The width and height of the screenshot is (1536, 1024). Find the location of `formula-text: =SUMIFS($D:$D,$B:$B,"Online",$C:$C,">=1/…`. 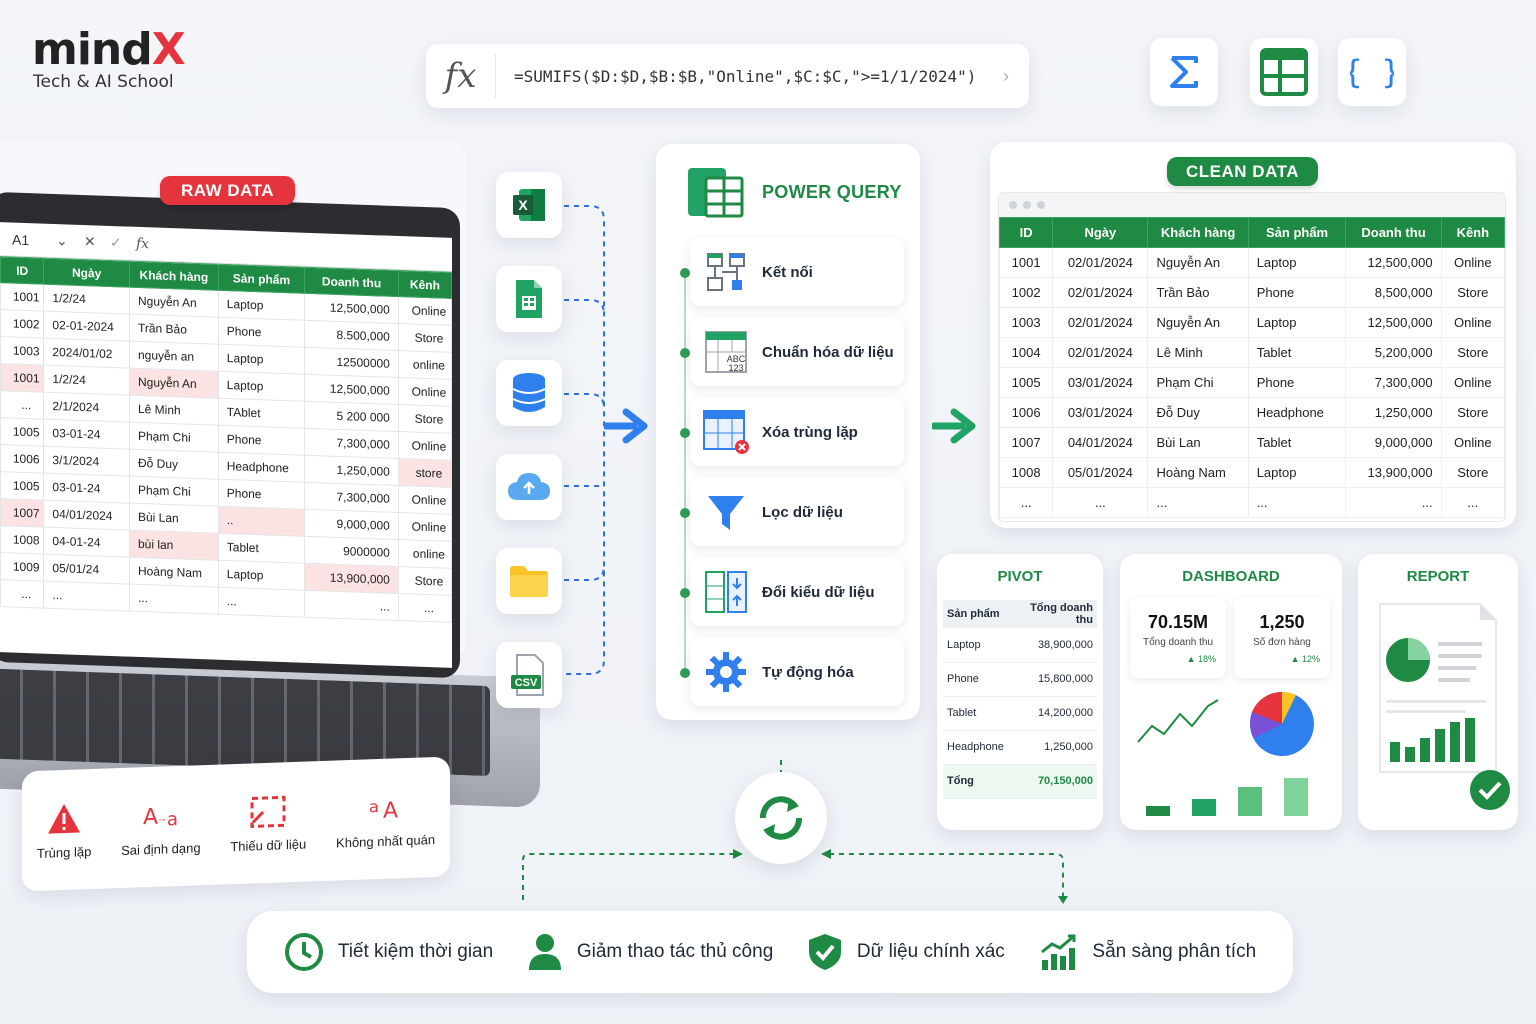

formula-text: =SUMIFS($D:$D,$B:$B,"Online",$C:$C,">=1/… is located at coordinates (749, 76).